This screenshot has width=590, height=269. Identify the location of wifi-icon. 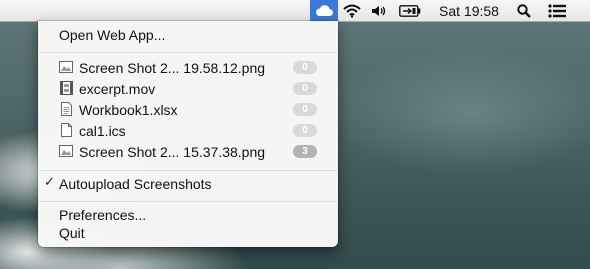
(352, 11).